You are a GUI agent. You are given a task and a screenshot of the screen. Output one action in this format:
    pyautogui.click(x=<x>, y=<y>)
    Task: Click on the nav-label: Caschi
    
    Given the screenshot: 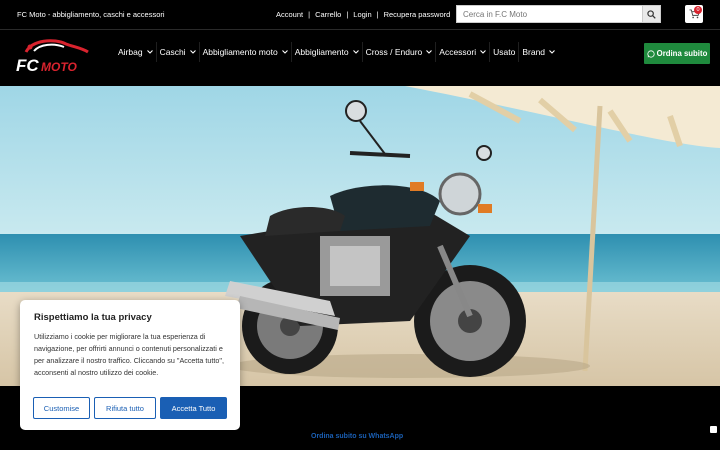 What is the action you would take?
    pyautogui.click(x=172, y=52)
    